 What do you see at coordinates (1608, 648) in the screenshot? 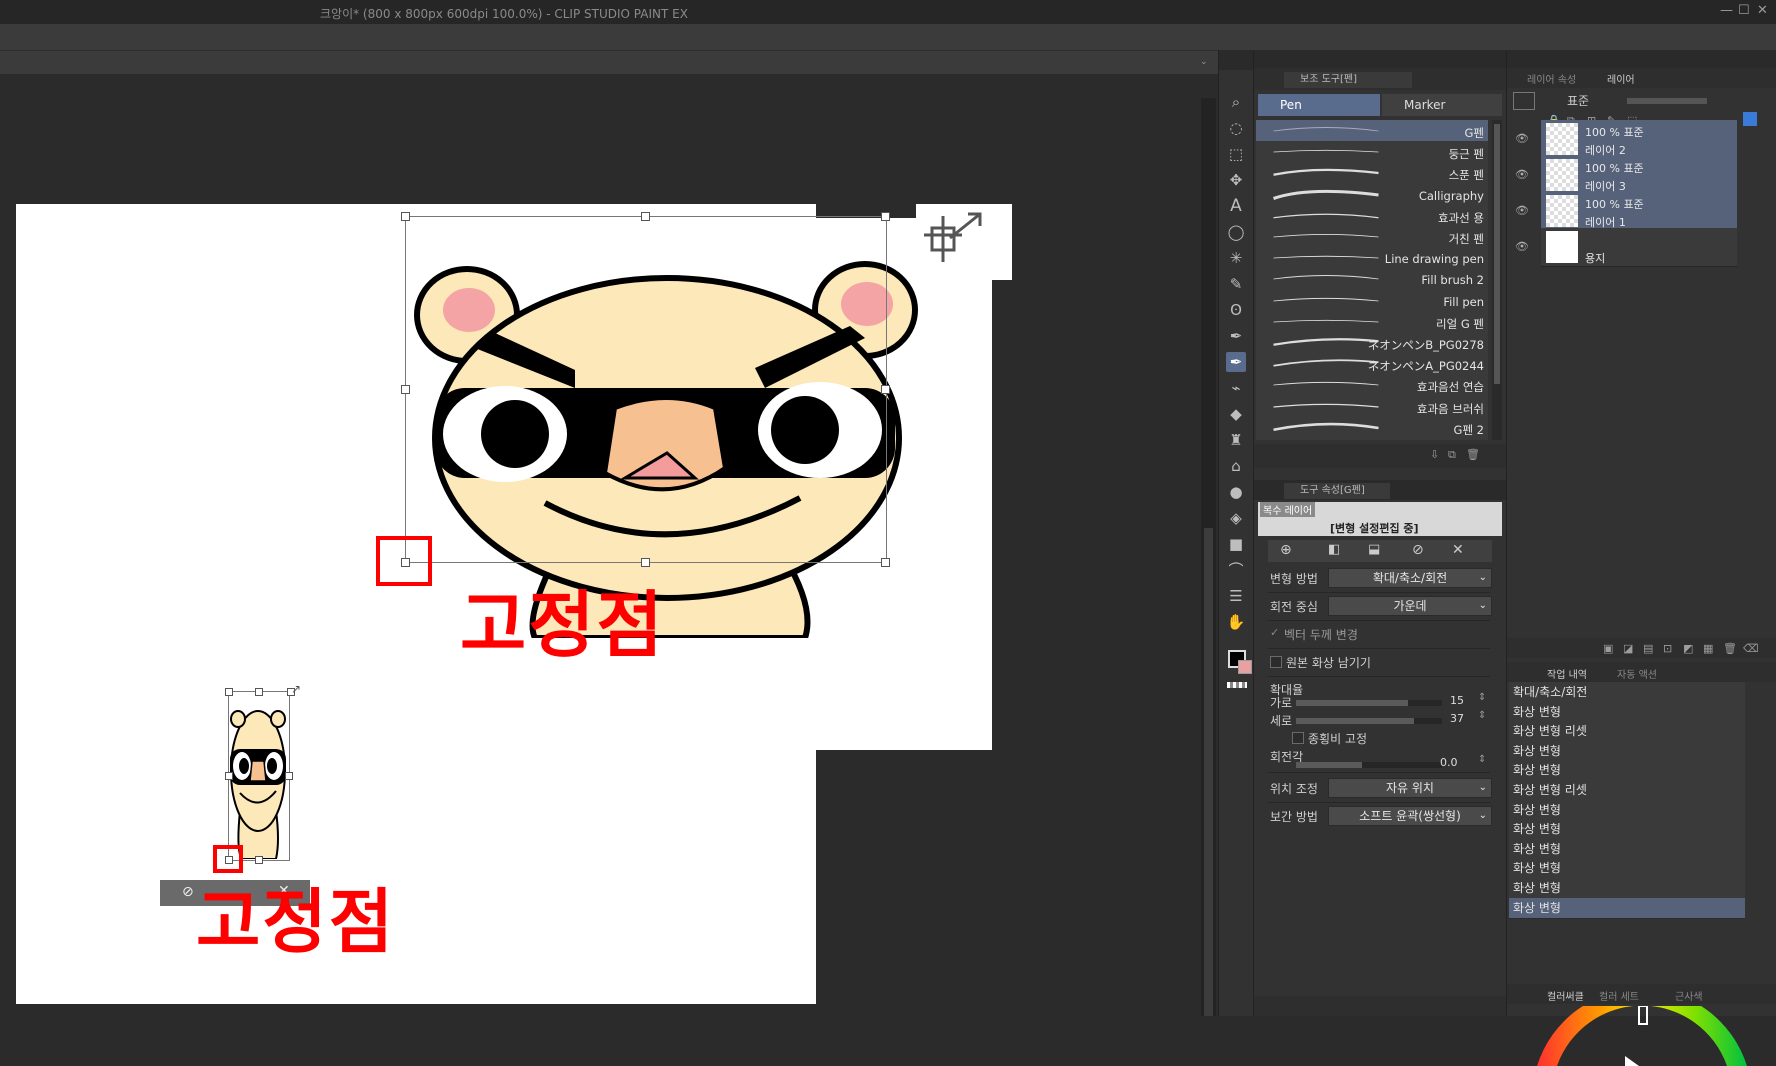
I see `new-raster-layer-icon: ▣` at bounding box center [1608, 648].